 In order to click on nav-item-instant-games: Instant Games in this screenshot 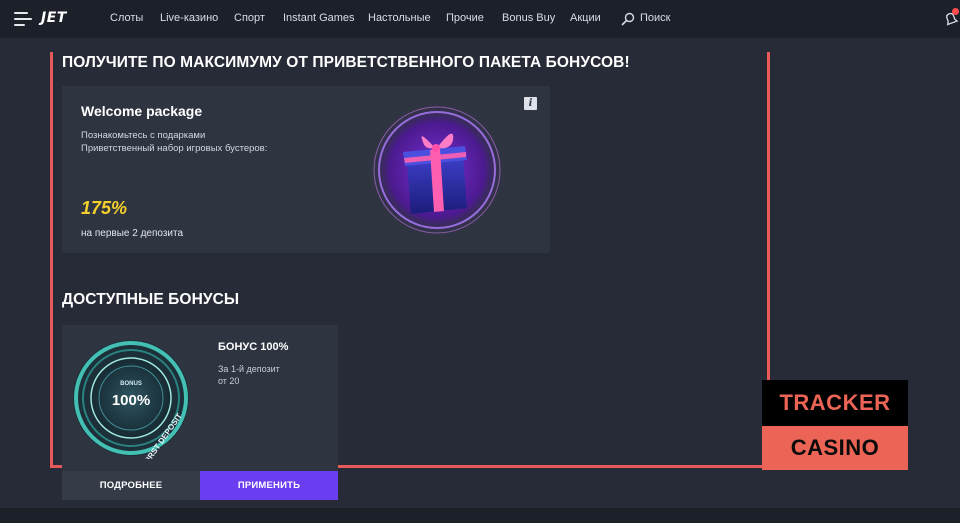, I will do `click(319, 18)`.